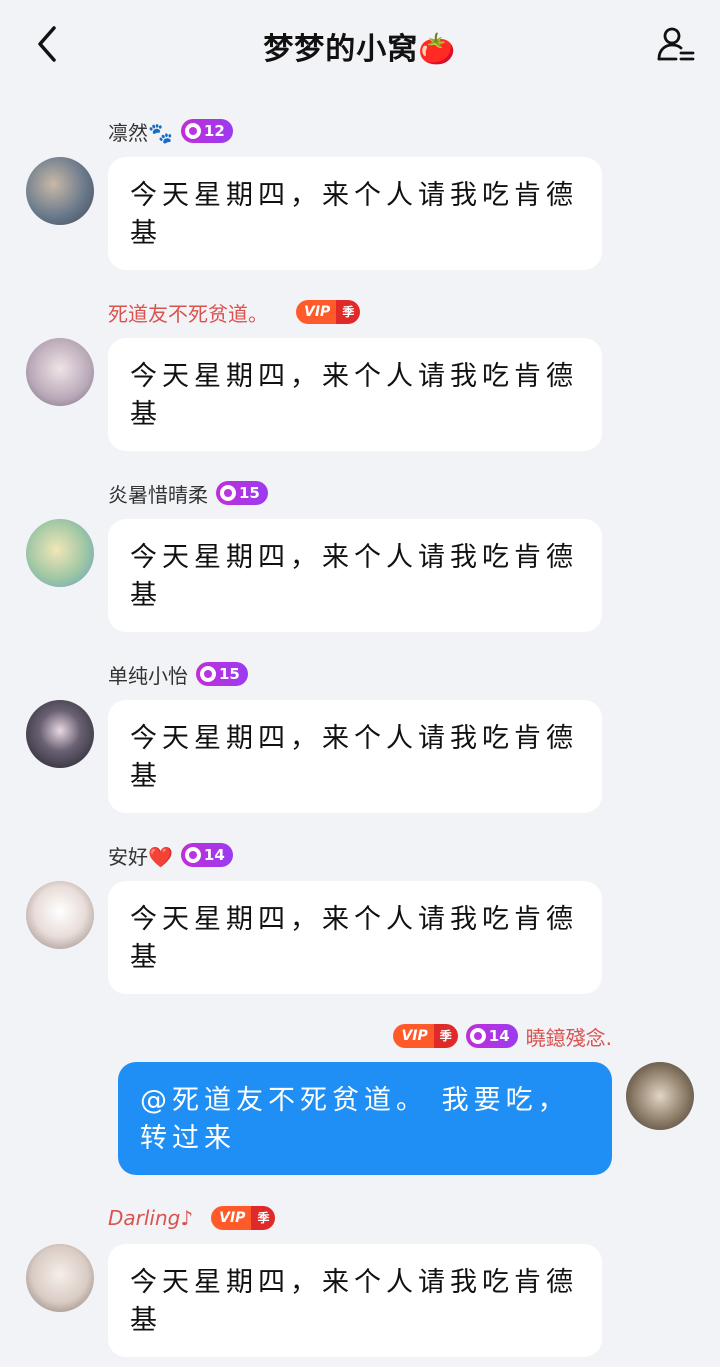 Image resolution: width=720 pixels, height=1367 pixels. I want to click on sender-name-row: 凛然🐾 12, so click(170, 131).